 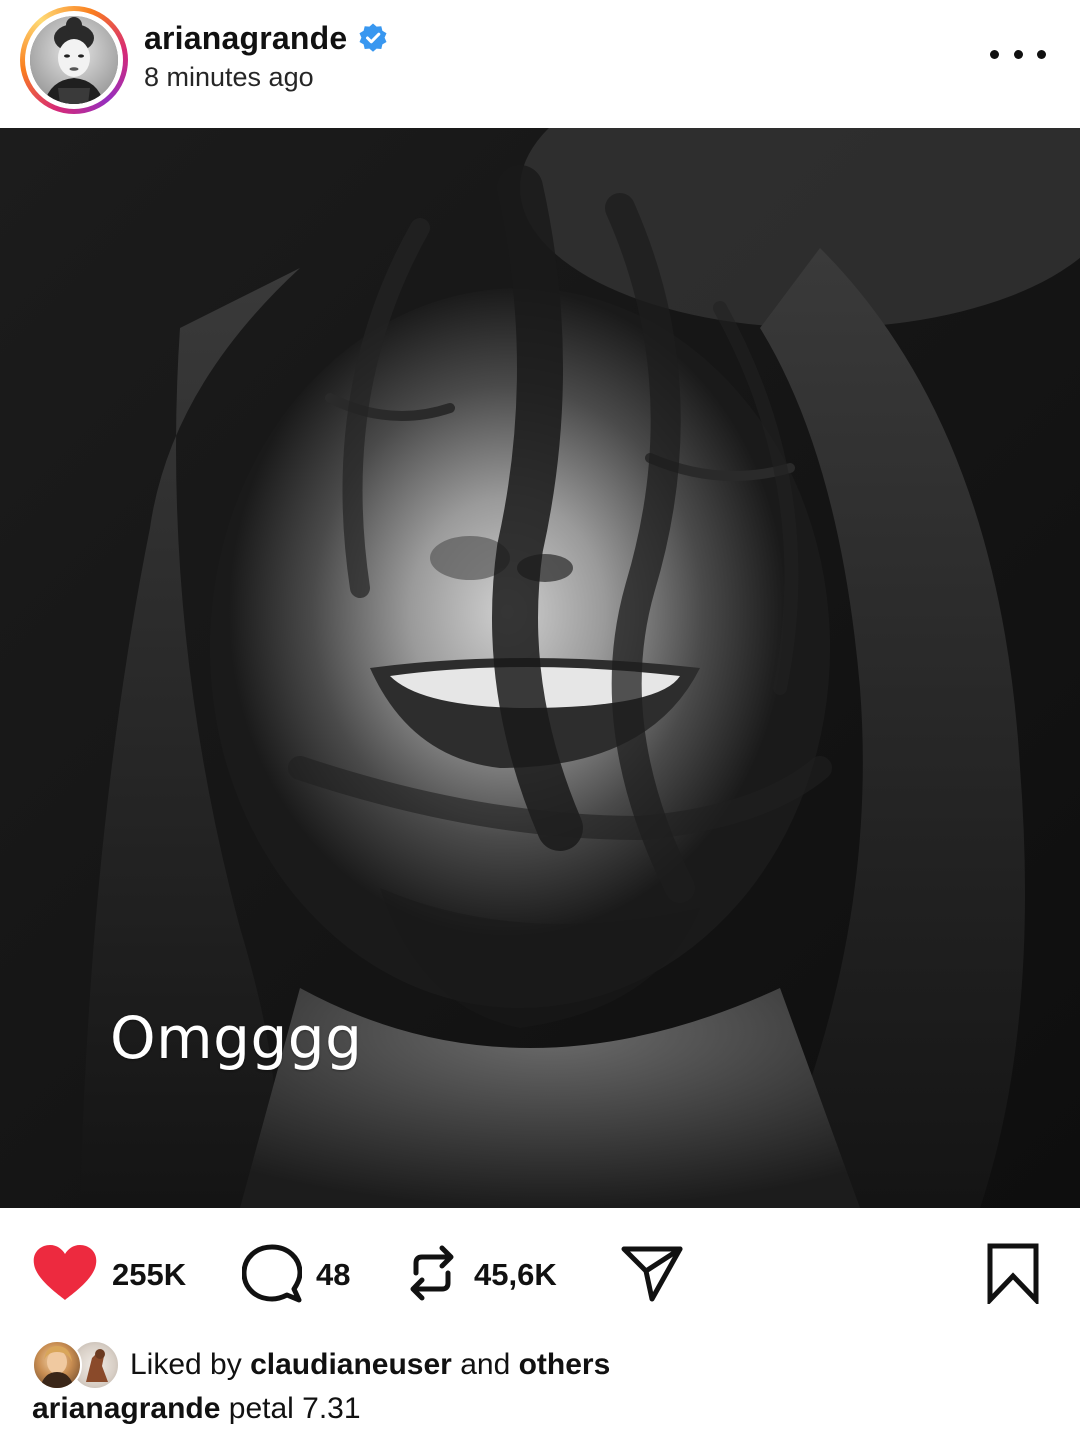 What do you see at coordinates (540, 64) in the screenshot?
I see `post-header: arianagrande 8 minutes ago` at bounding box center [540, 64].